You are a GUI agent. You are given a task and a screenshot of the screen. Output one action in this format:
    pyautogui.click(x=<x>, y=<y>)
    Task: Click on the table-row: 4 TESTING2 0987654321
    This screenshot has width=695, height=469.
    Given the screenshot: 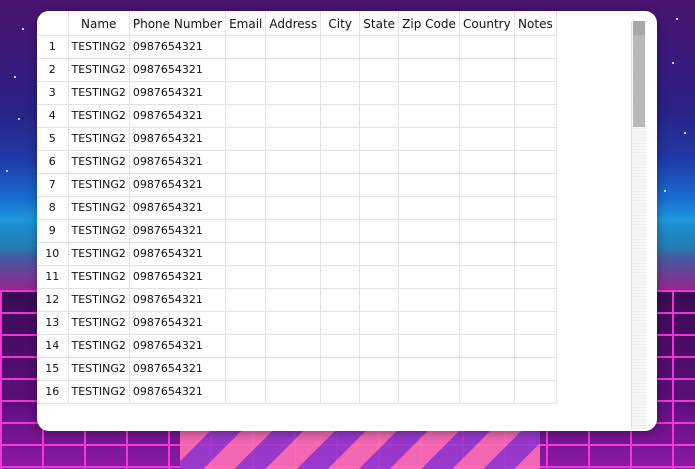 What is the action you would take?
    pyautogui.click(x=297, y=115)
    